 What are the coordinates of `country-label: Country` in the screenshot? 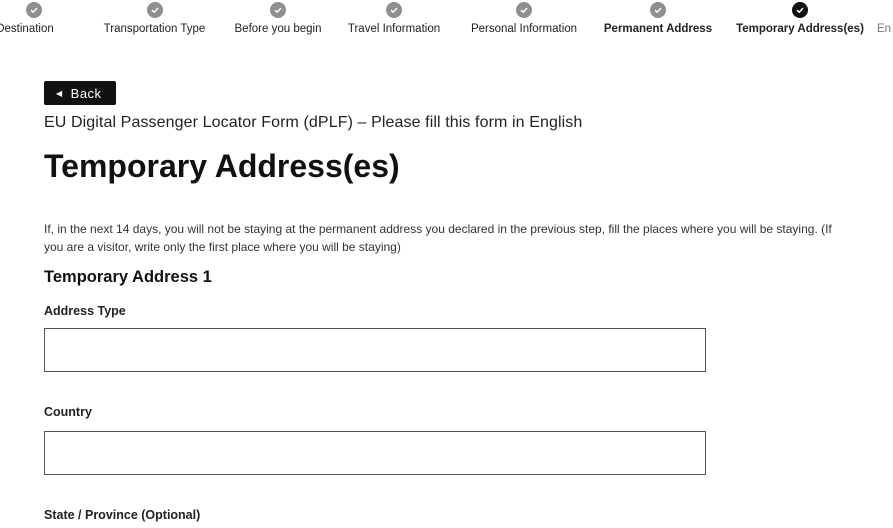 It's located at (68, 412).